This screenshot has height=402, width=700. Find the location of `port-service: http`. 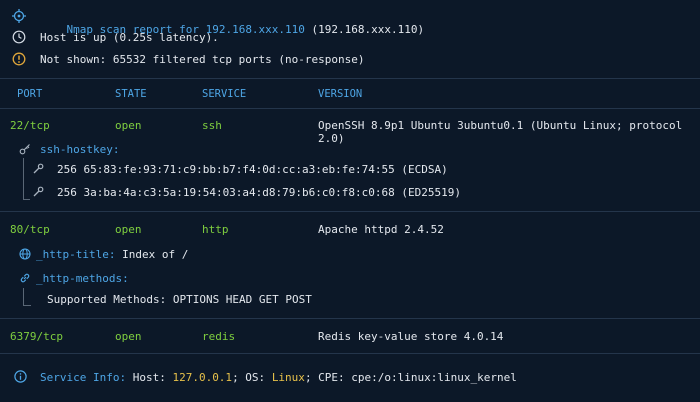

port-service: http is located at coordinates (215, 229).